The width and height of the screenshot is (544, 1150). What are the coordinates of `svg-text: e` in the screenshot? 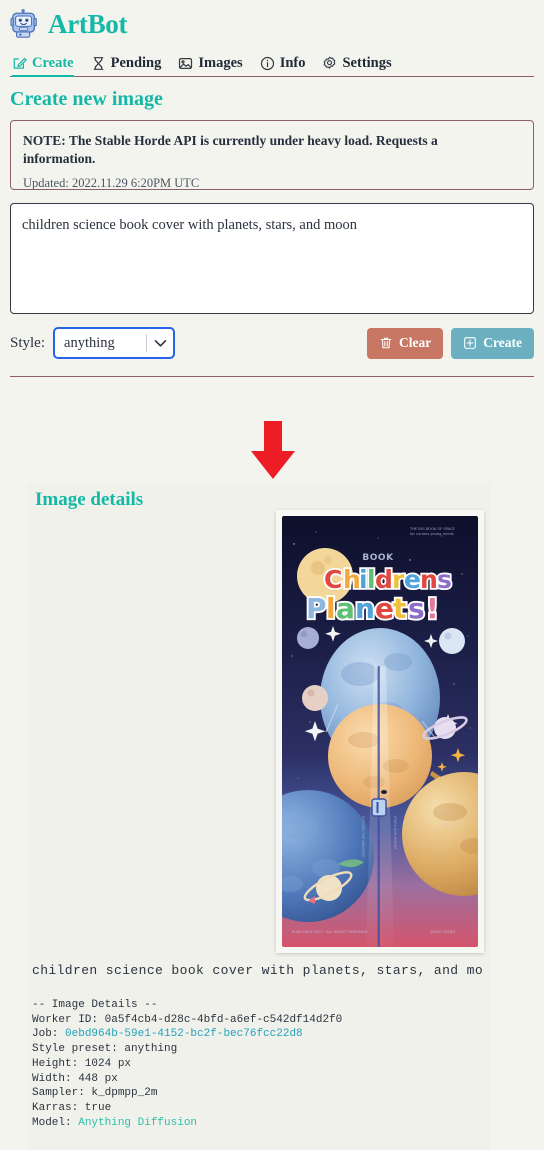 It's located at (385, 608).